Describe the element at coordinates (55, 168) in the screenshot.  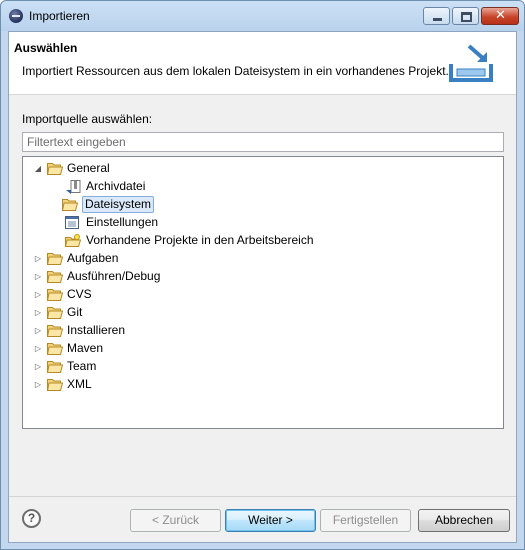
I see `folder-open-icon` at that location.